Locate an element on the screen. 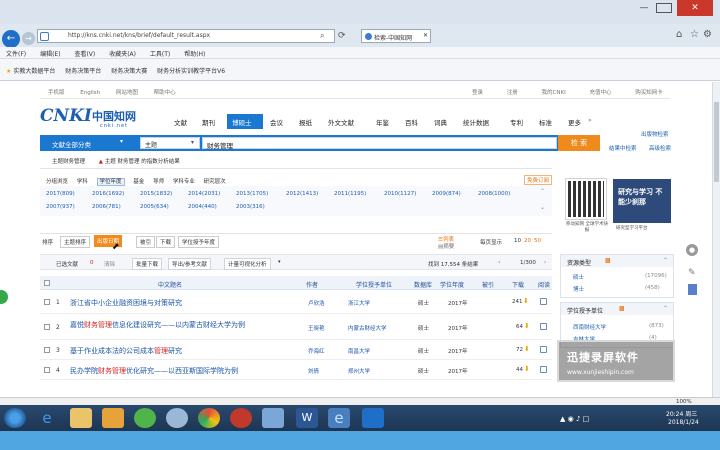 This screenshot has height=450, width=720. year-2008: 2008(1000) is located at coordinates (494, 194).